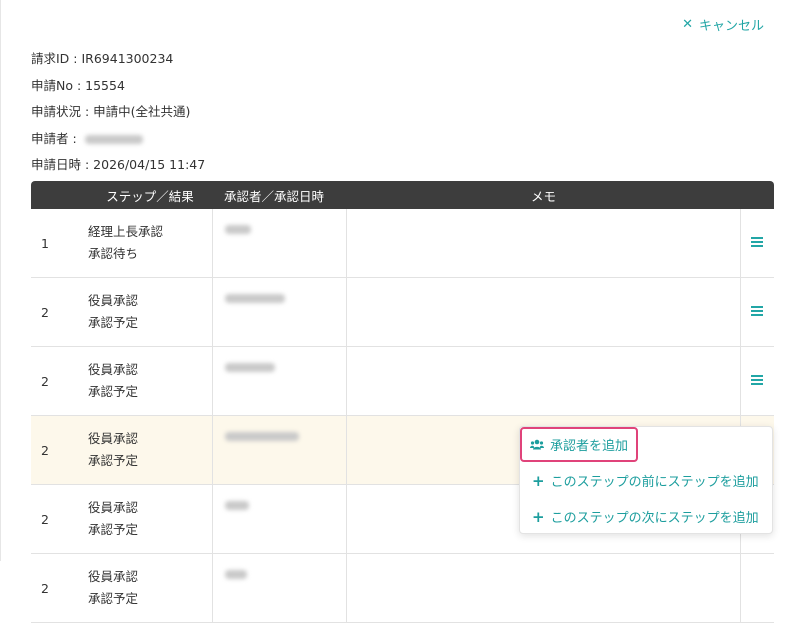 The image size is (800, 623). What do you see at coordinates (150, 243) in the screenshot?
I see `step-cell: 経理上長承認 承認待ち` at bounding box center [150, 243].